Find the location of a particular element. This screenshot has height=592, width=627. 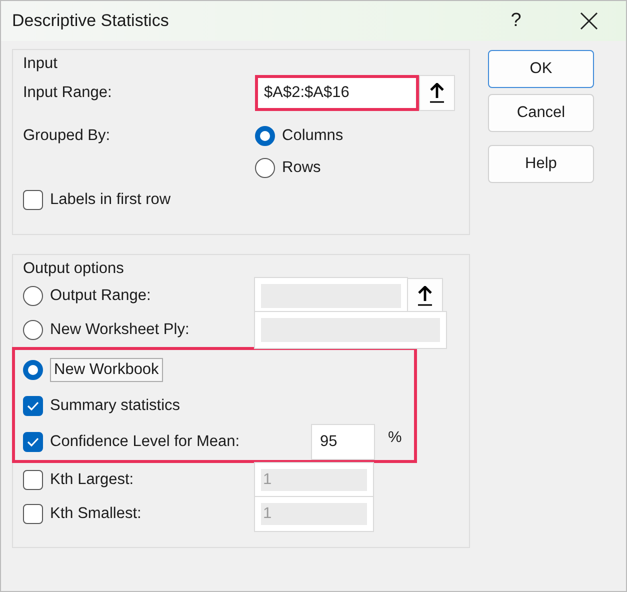

option-label: Output Range: is located at coordinates (100, 296).